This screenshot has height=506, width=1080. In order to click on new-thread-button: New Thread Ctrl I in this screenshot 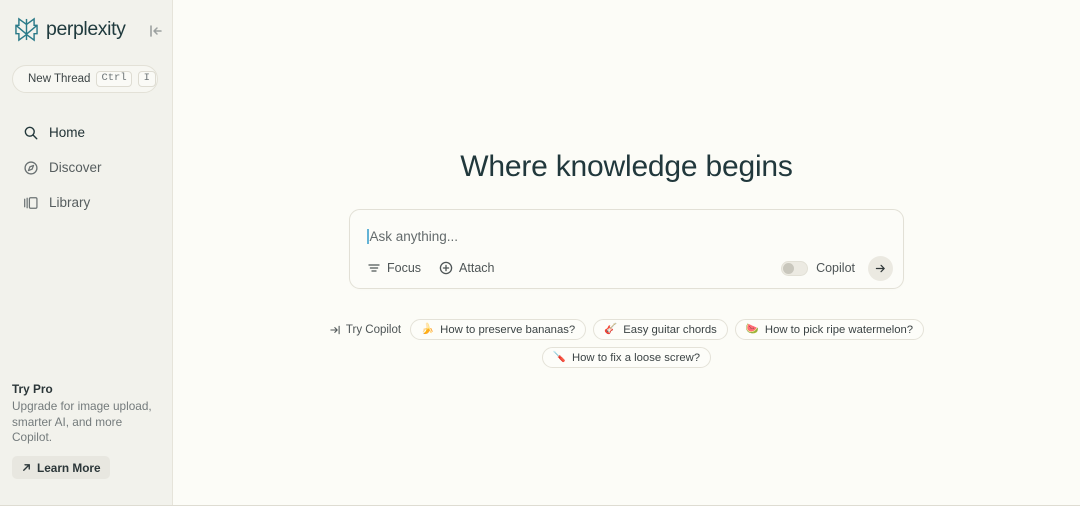, I will do `click(85, 79)`.